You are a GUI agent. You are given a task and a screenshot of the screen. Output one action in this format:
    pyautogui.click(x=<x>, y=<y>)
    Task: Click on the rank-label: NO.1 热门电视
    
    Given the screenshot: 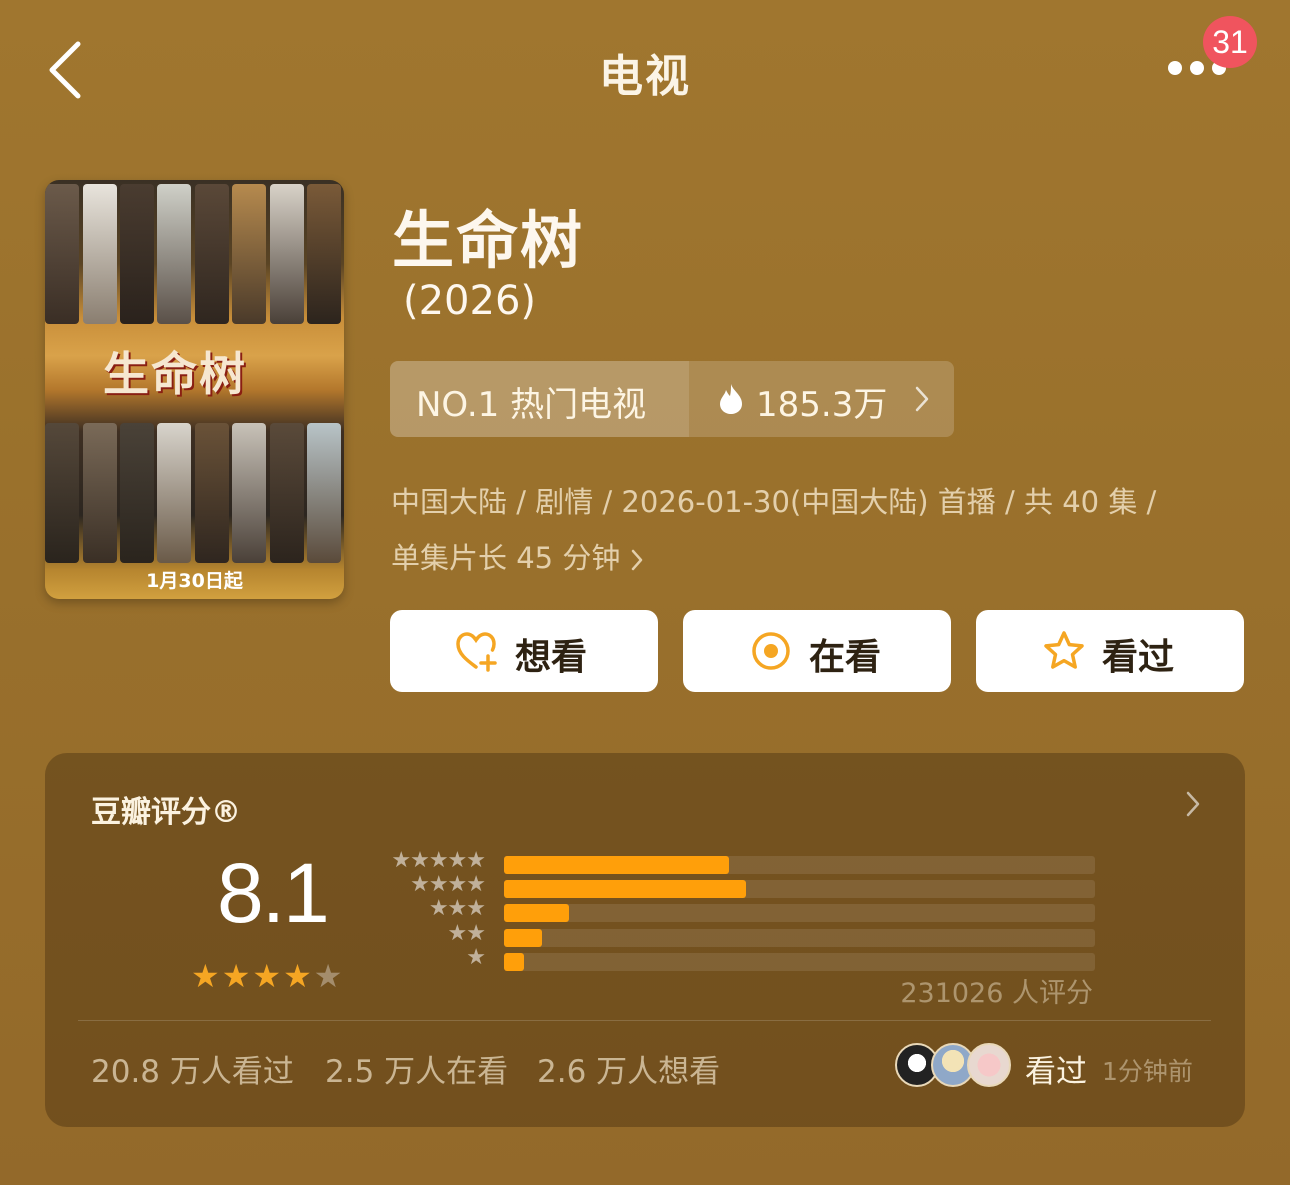 What is the action you would take?
    pyautogui.click(x=531, y=405)
    